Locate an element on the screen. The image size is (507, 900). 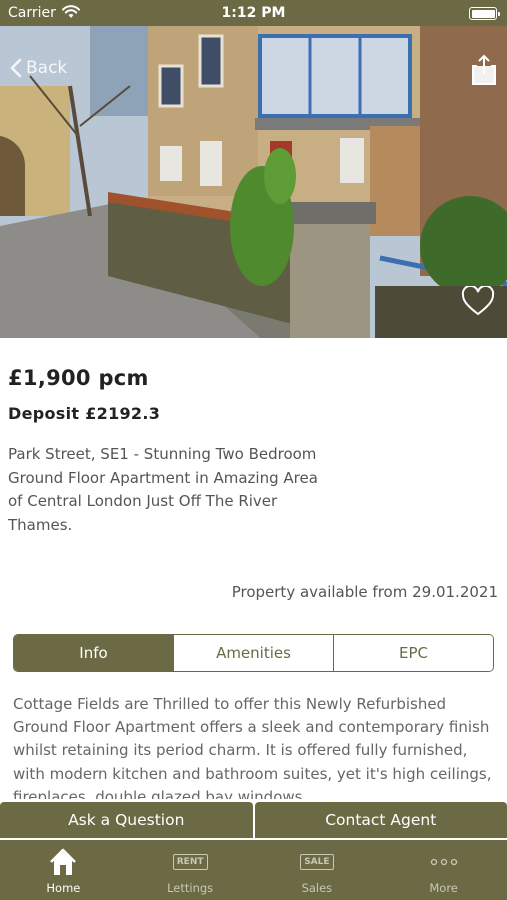
tab-bar-sales-label: Sales is located at coordinates (317, 888).